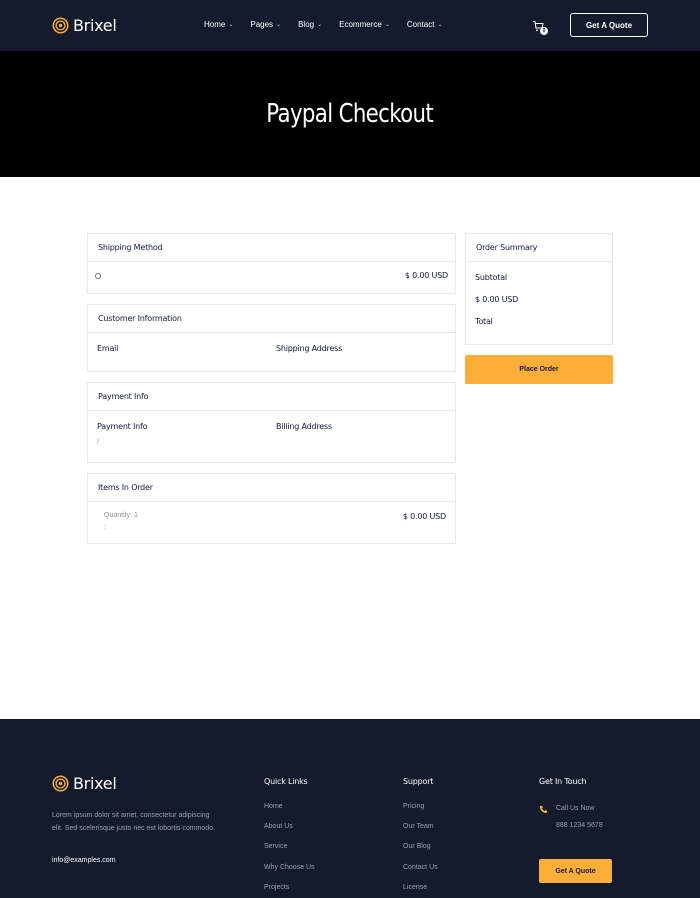  Describe the element at coordinates (360, 24) in the screenshot. I see `nav-ecommerce-label: Ecommerce` at that location.